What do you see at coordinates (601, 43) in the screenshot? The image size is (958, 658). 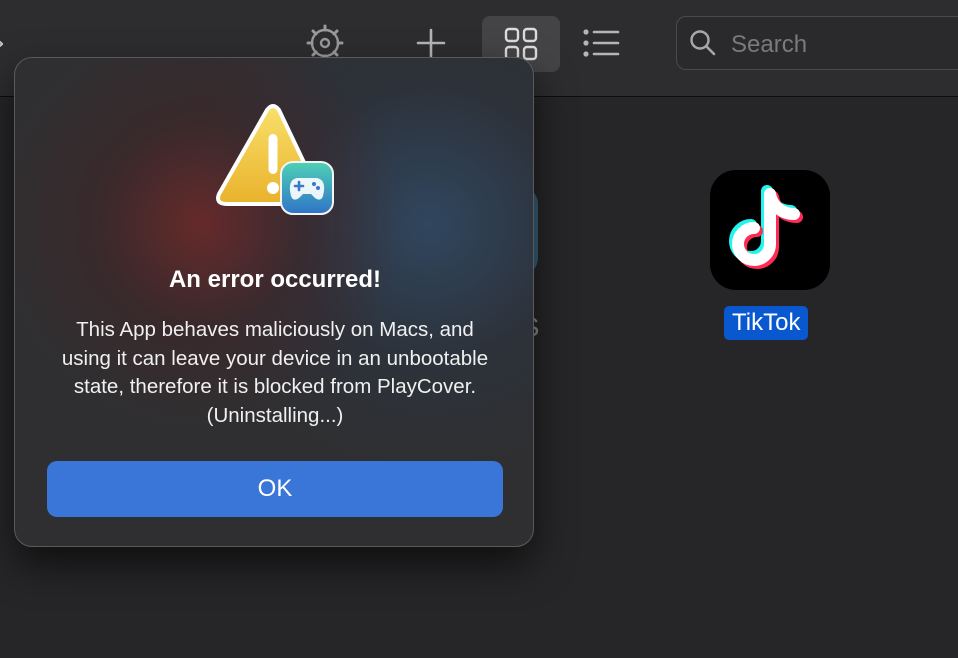 I see `list-view-icon` at bounding box center [601, 43].